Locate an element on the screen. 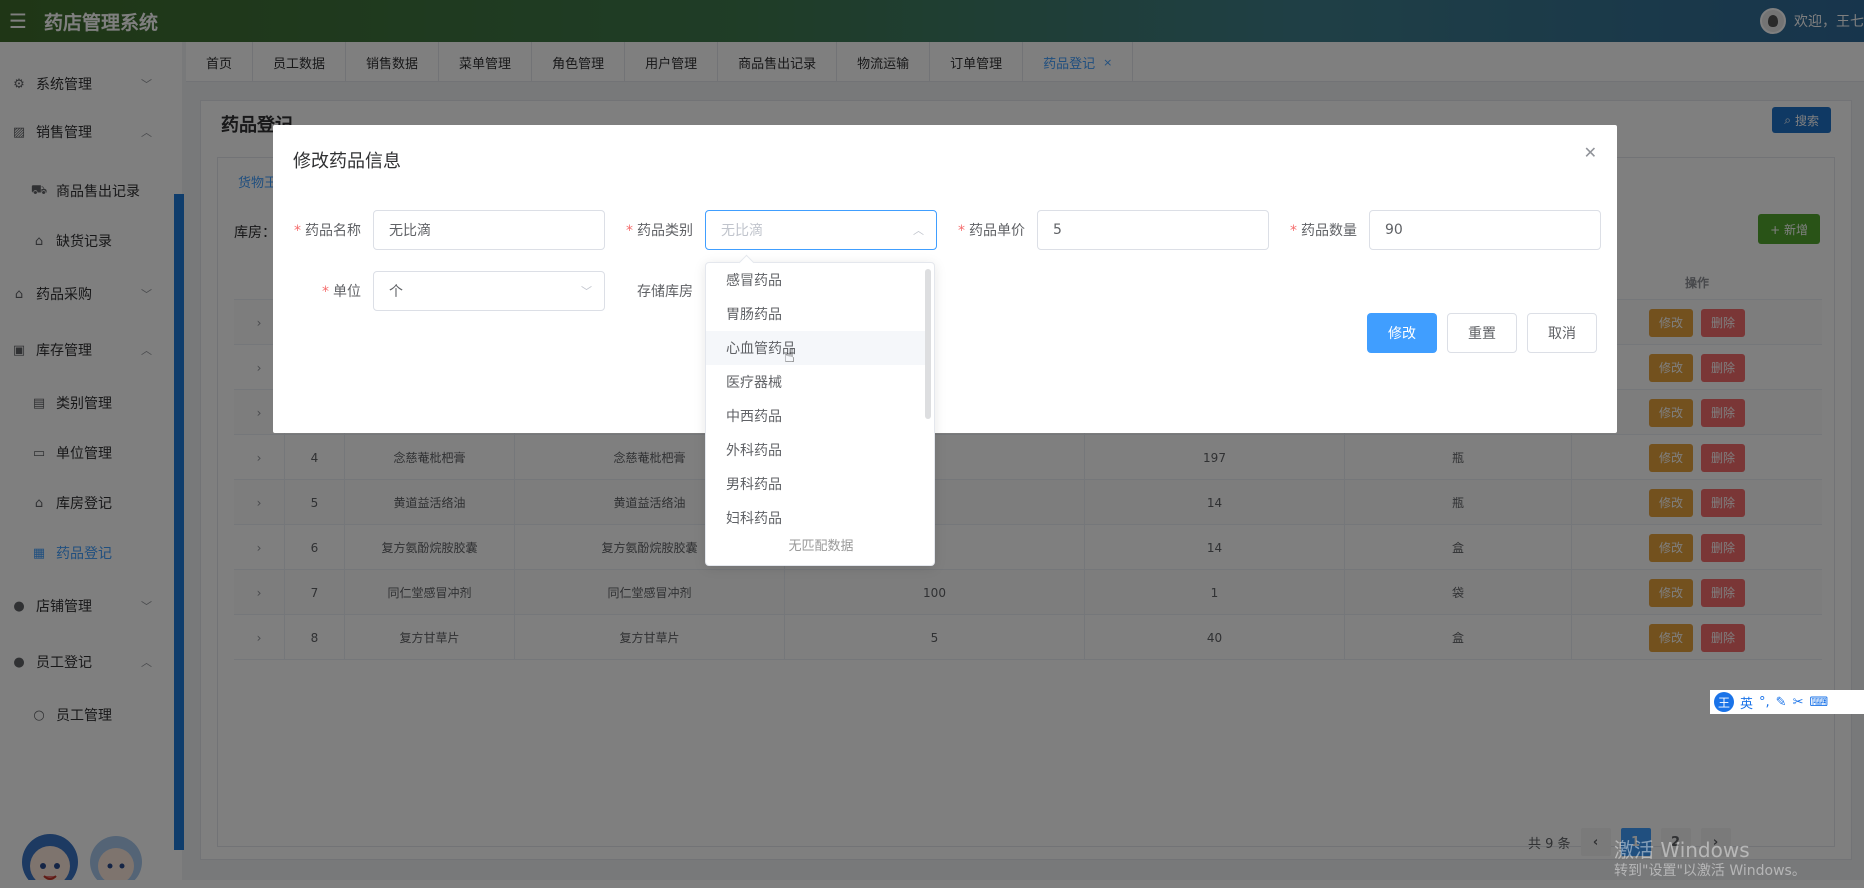  dropdown-option: 医疗器械 is located at coordinates (818, 382).